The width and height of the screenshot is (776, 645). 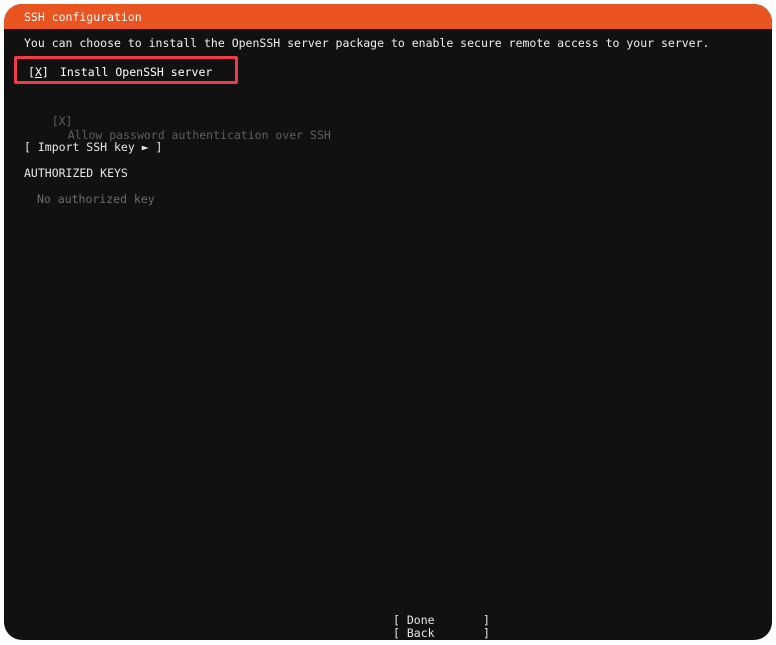 What do you see at coordinates (76, 173) in the screenshot?
I see `authorized-keys-heading: AUTHORIZED KEYS` at bounding box center [76, 173].